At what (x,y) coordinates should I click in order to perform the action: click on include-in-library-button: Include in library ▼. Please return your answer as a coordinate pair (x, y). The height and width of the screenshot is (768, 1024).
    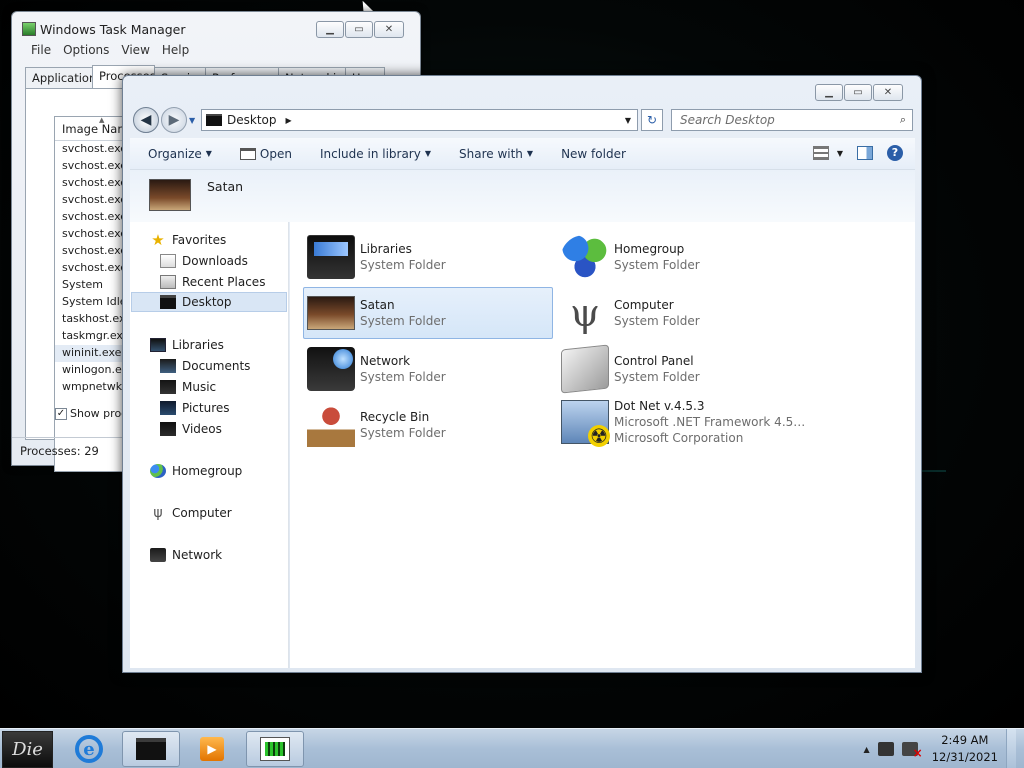
    Looking at the image, I should click on (375, 154).